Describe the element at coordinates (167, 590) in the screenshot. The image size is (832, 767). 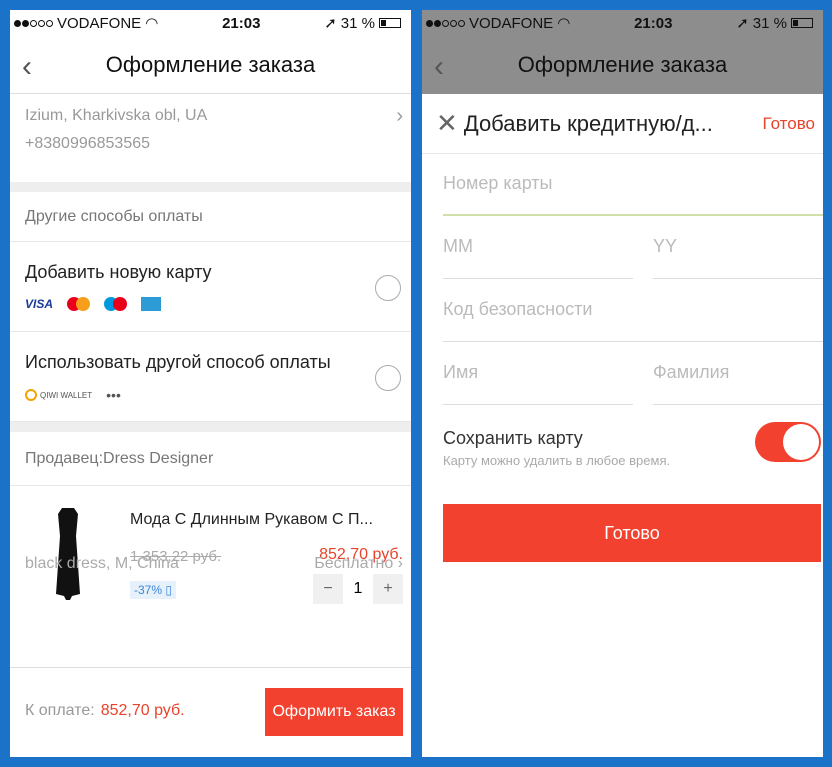
I see `mobile-icon: ▯` at that location.